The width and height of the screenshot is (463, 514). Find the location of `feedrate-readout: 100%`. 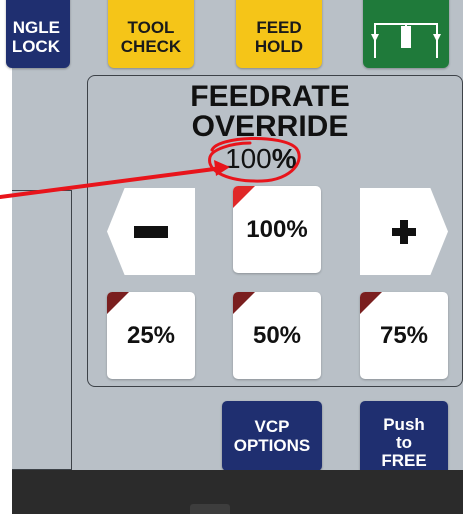

feedrate-readout: 100% is located at coordinates (261, 160).